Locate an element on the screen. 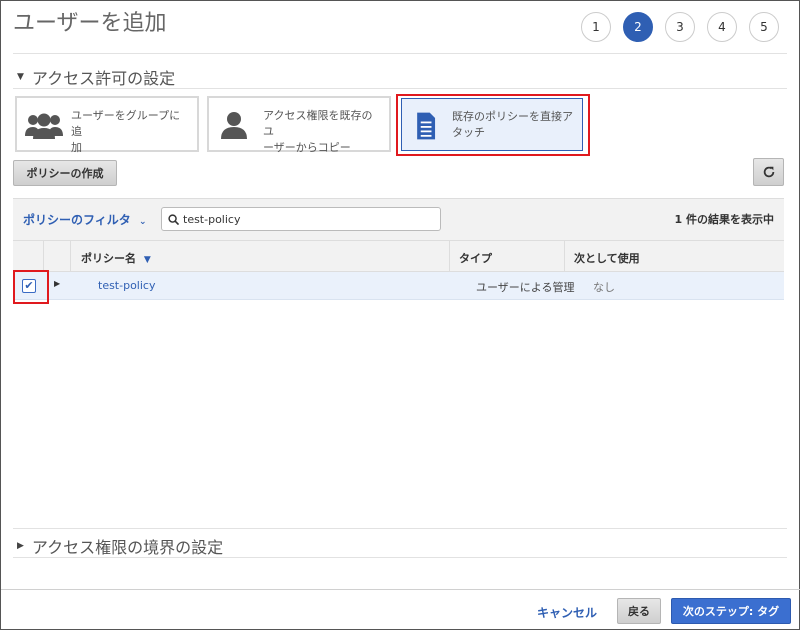 The height and width of the screenshot is (630, 800). option-label: アクセス権限を既存のユ ーザーからコピー is located at coordinates (318, 131).